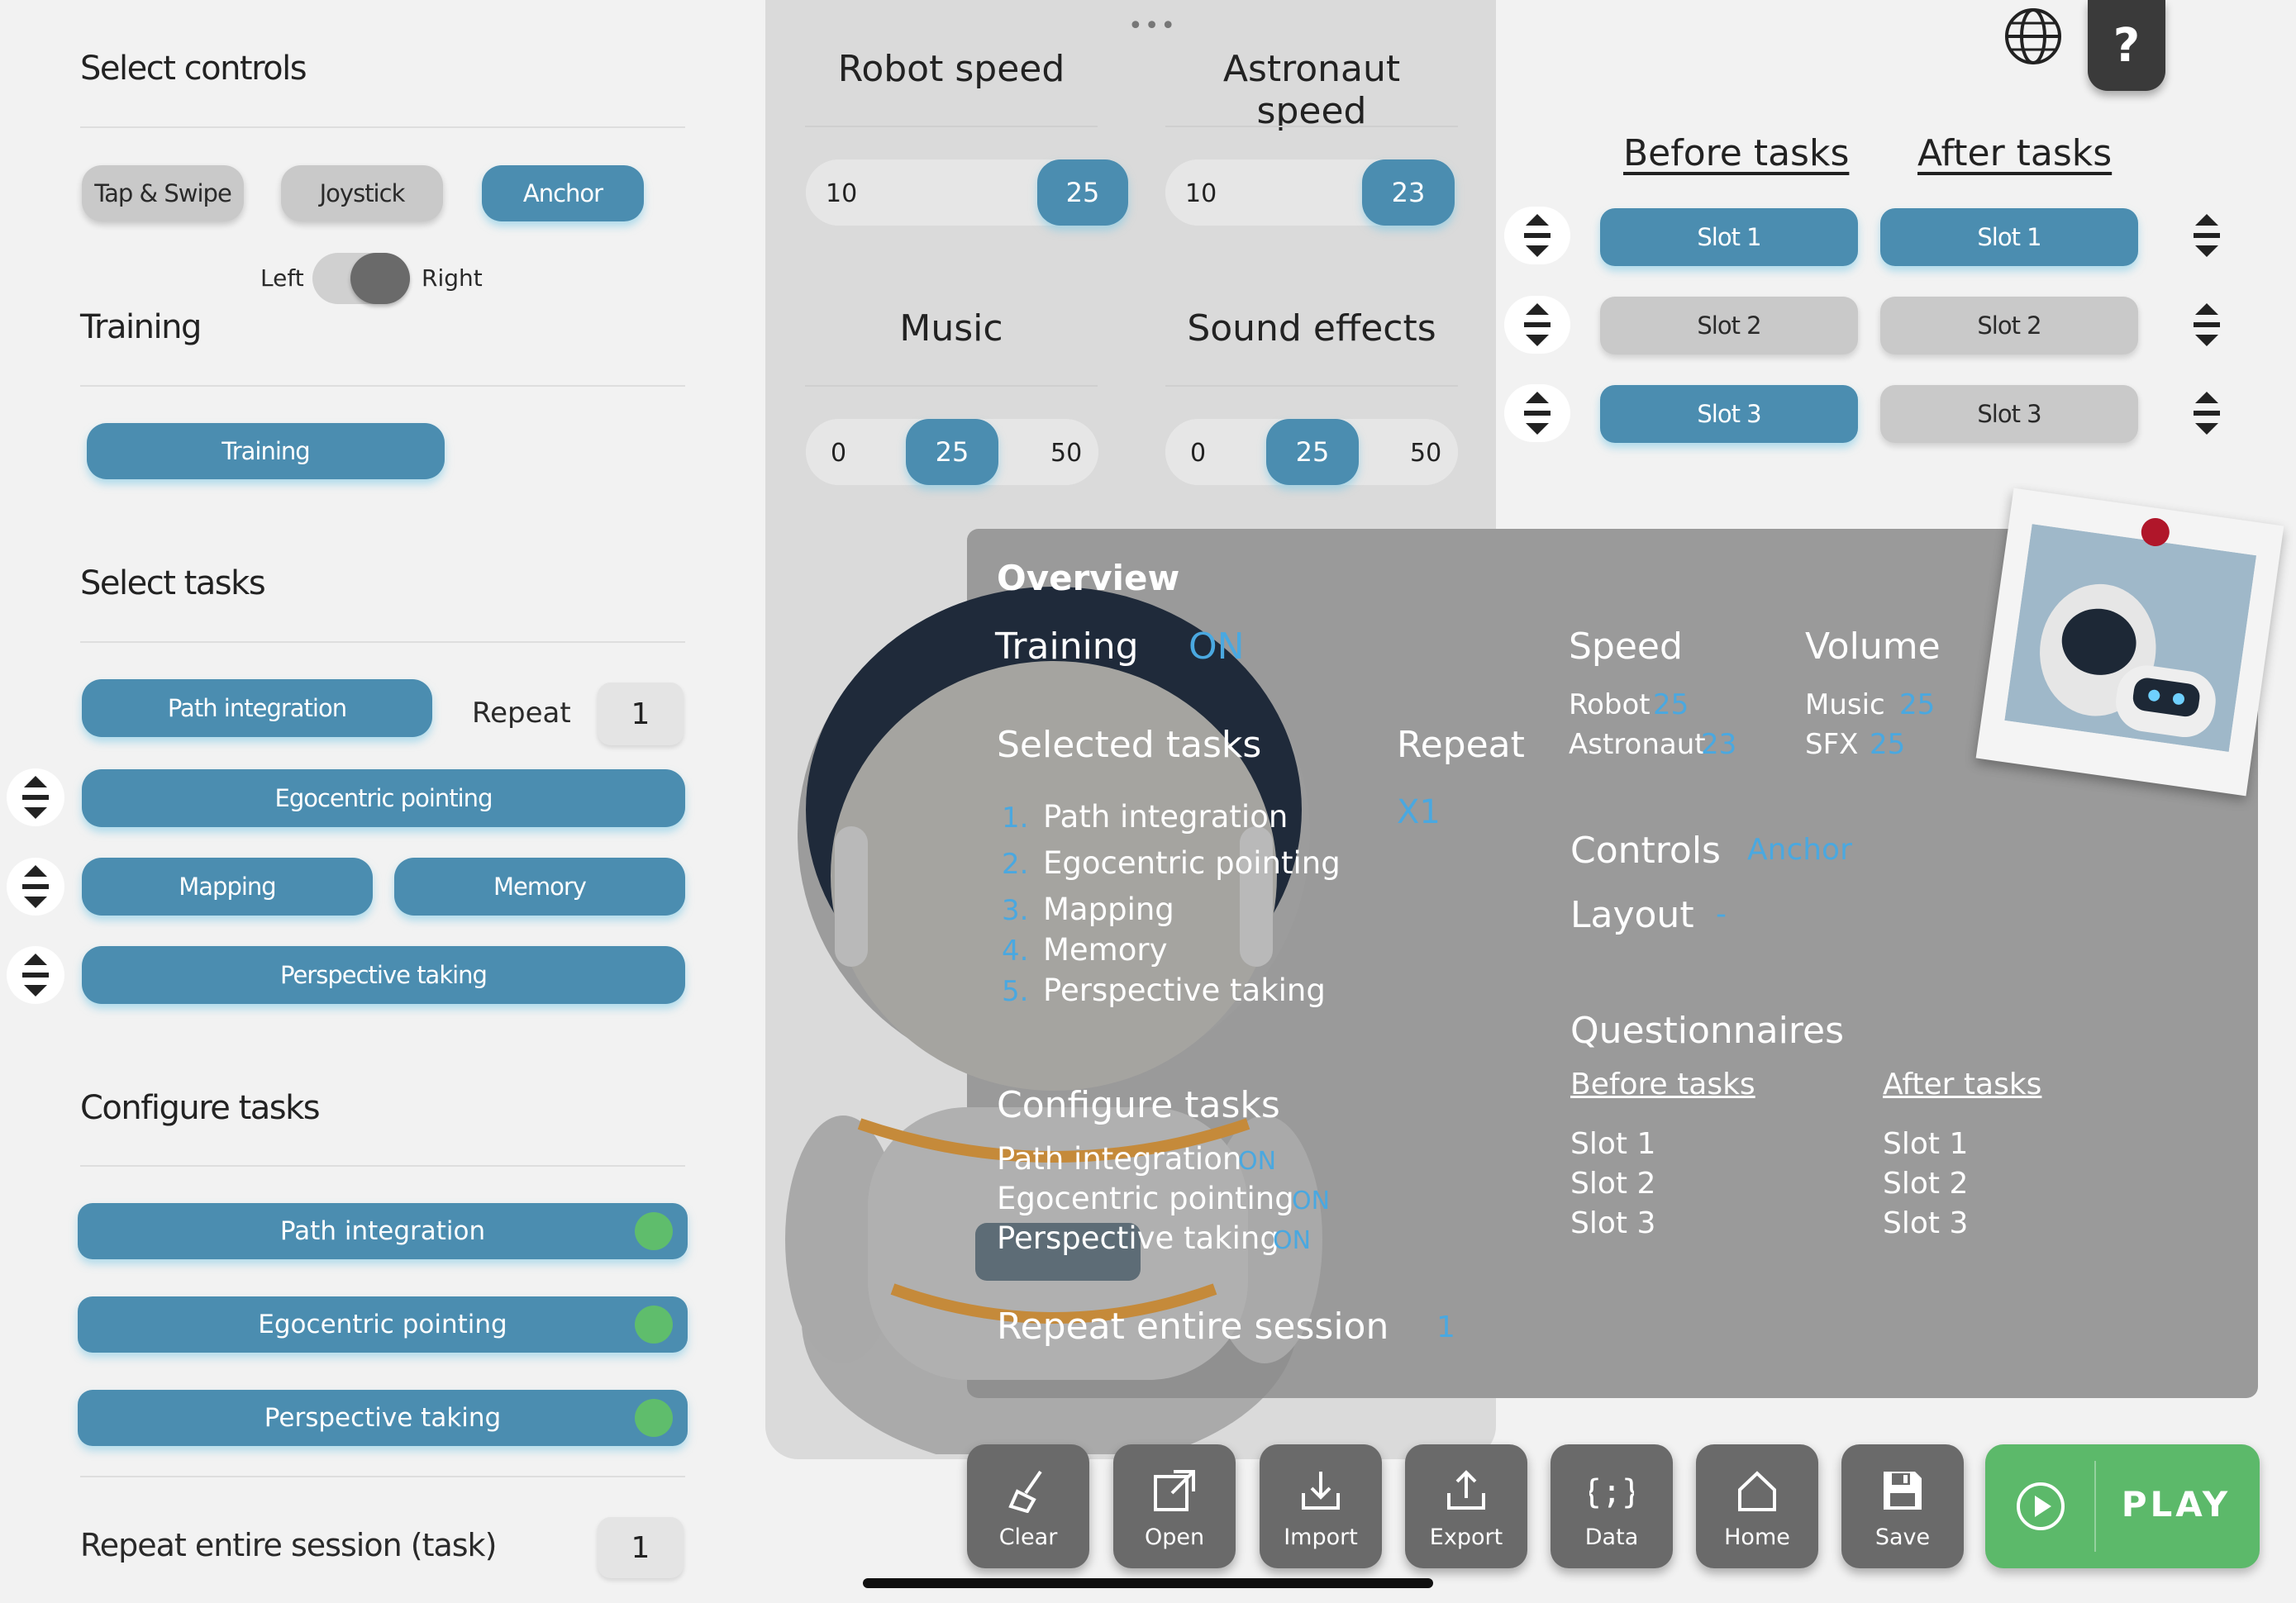 The width and height of the screenshot is (2296, 1603). Describe the element at coordinates (1632, 915) in the screenshot. I see `overview-layout-label: Layout` at that location.